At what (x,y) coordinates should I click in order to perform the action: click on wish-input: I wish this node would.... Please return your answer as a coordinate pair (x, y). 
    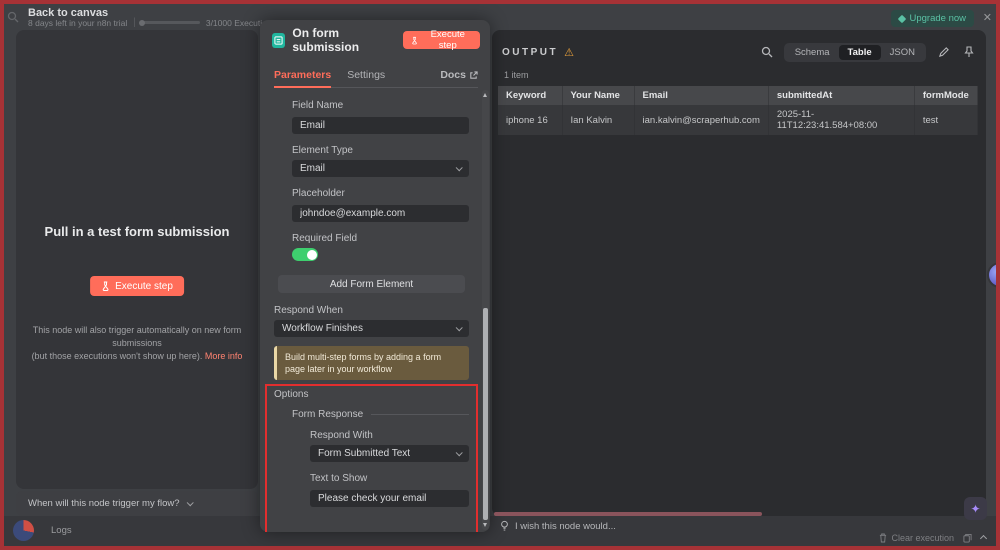
    Looking at the image, I should click on (558, 526).